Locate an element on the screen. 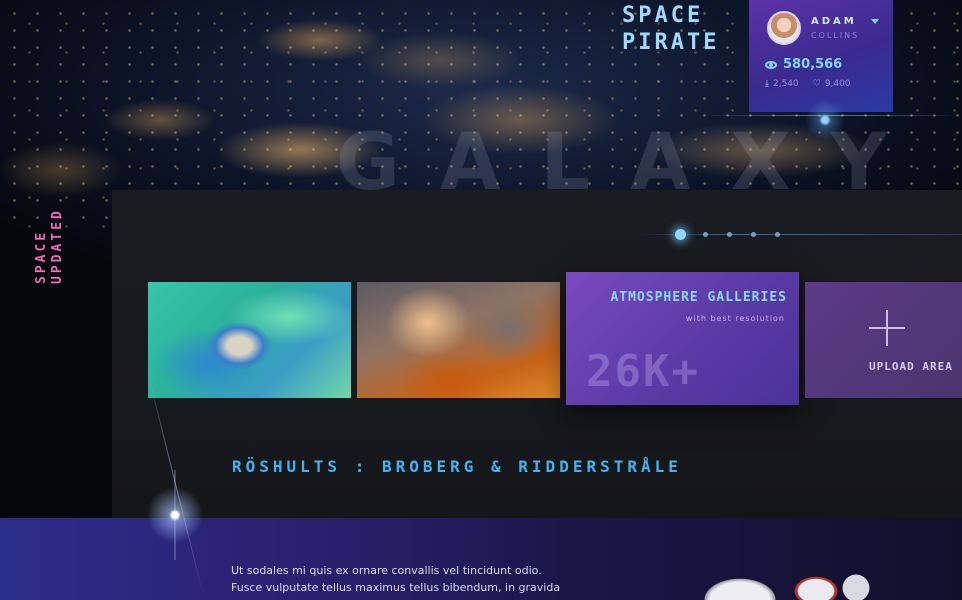 Image resolution: width=962 pixels, height=600 pixels. brand-line-2: PIRATE is located at coordinates (671, 42).